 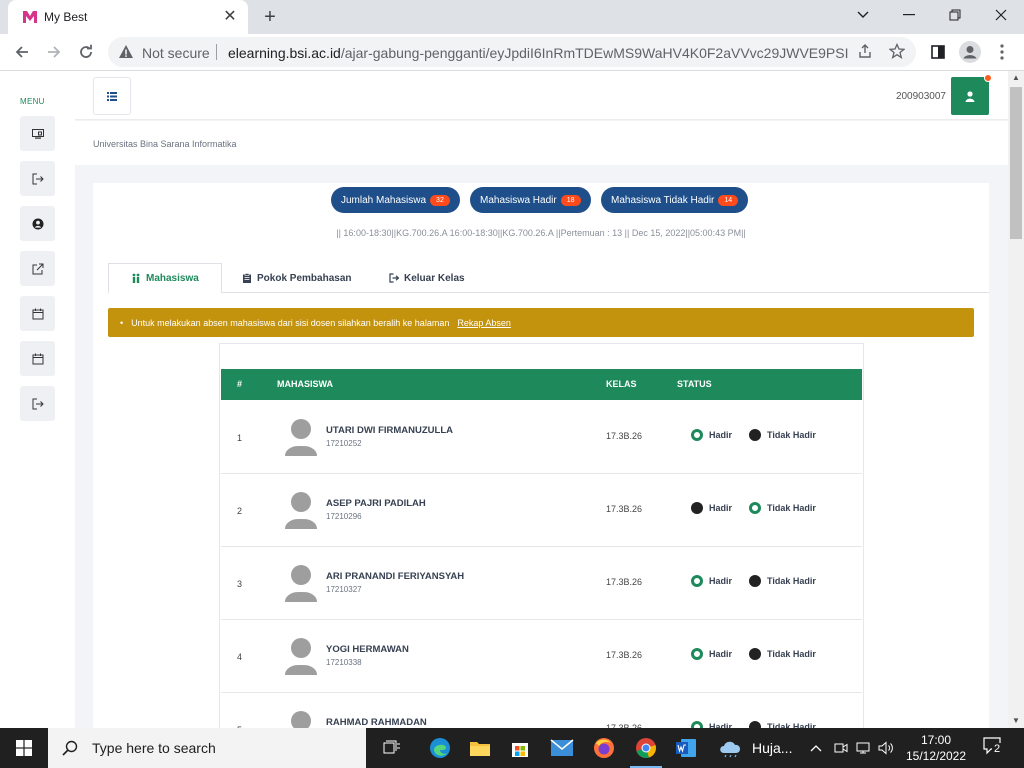 What do you see at coordinates (646, 748) in the screenshot?
I see `chrome-icon` at bounding box center [646, 748].